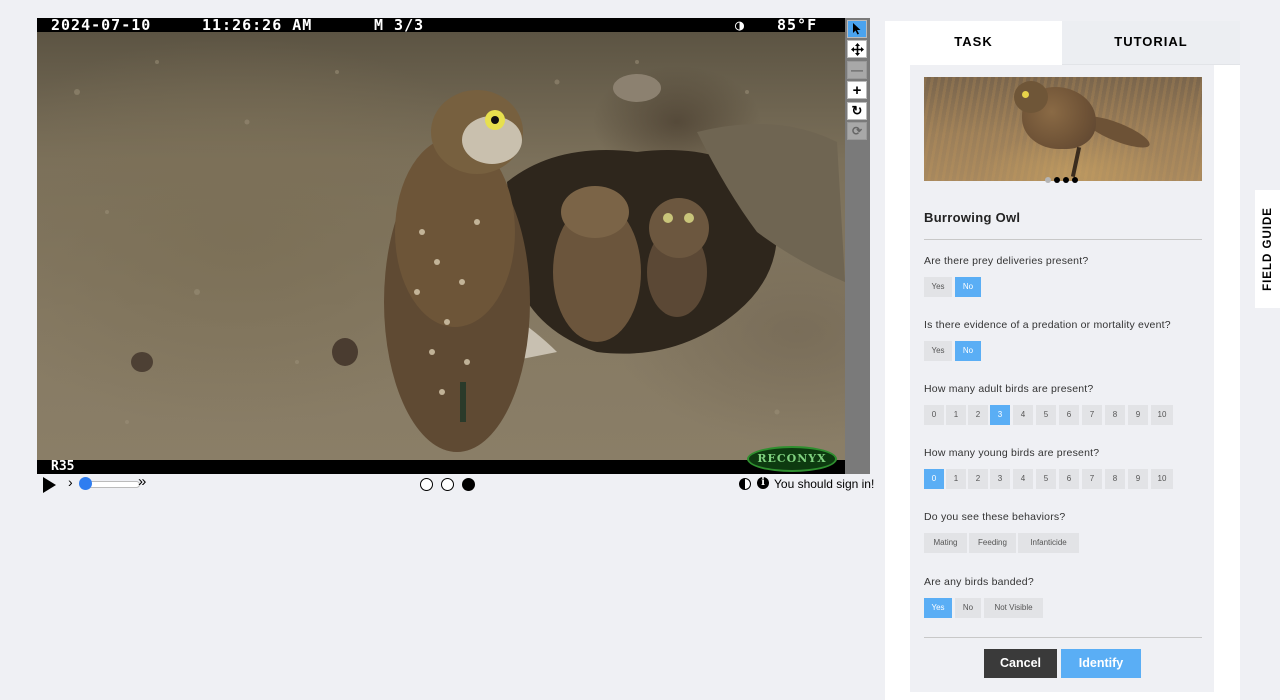 This screenshot has height=700, width=1280. I want to click on sign-in-notice: You should sign in!, so click(824, 484).